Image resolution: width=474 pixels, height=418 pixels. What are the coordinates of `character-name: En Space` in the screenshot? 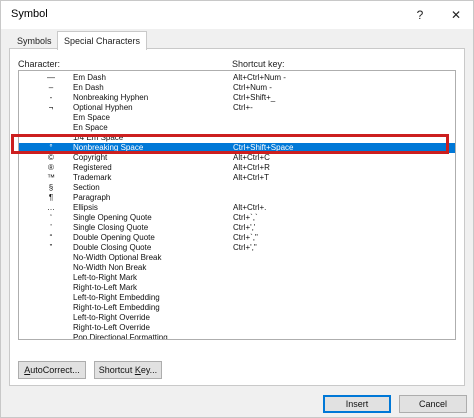 It's located at (90, 127).